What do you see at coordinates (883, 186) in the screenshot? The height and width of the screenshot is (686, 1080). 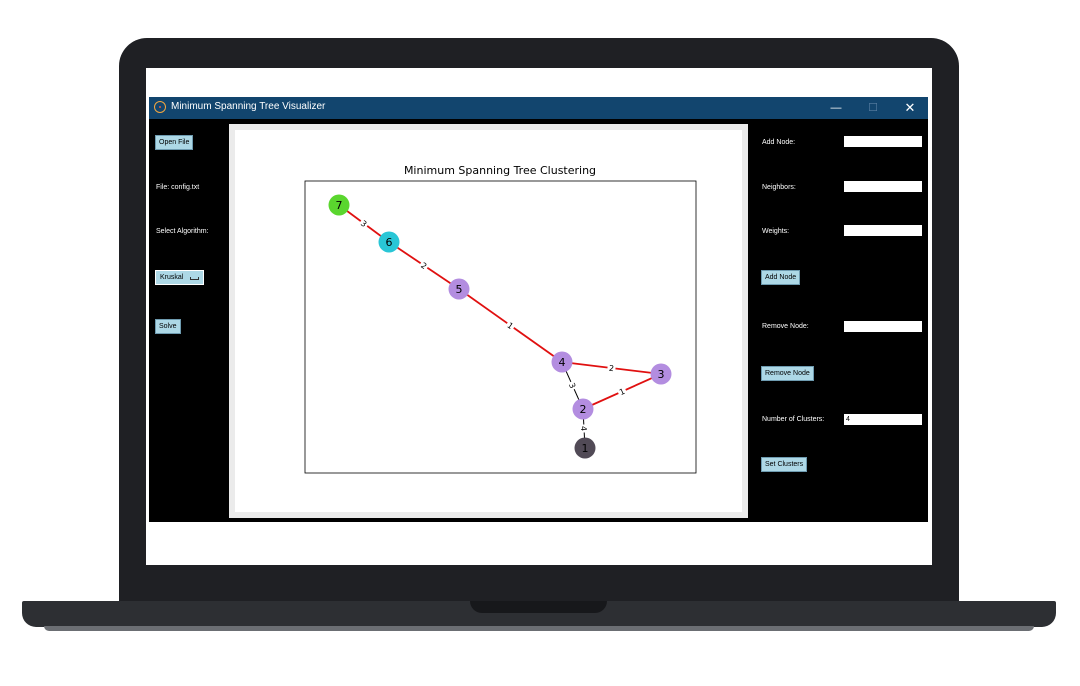 I see `neighbors-input` at bounding box center [883, 186].